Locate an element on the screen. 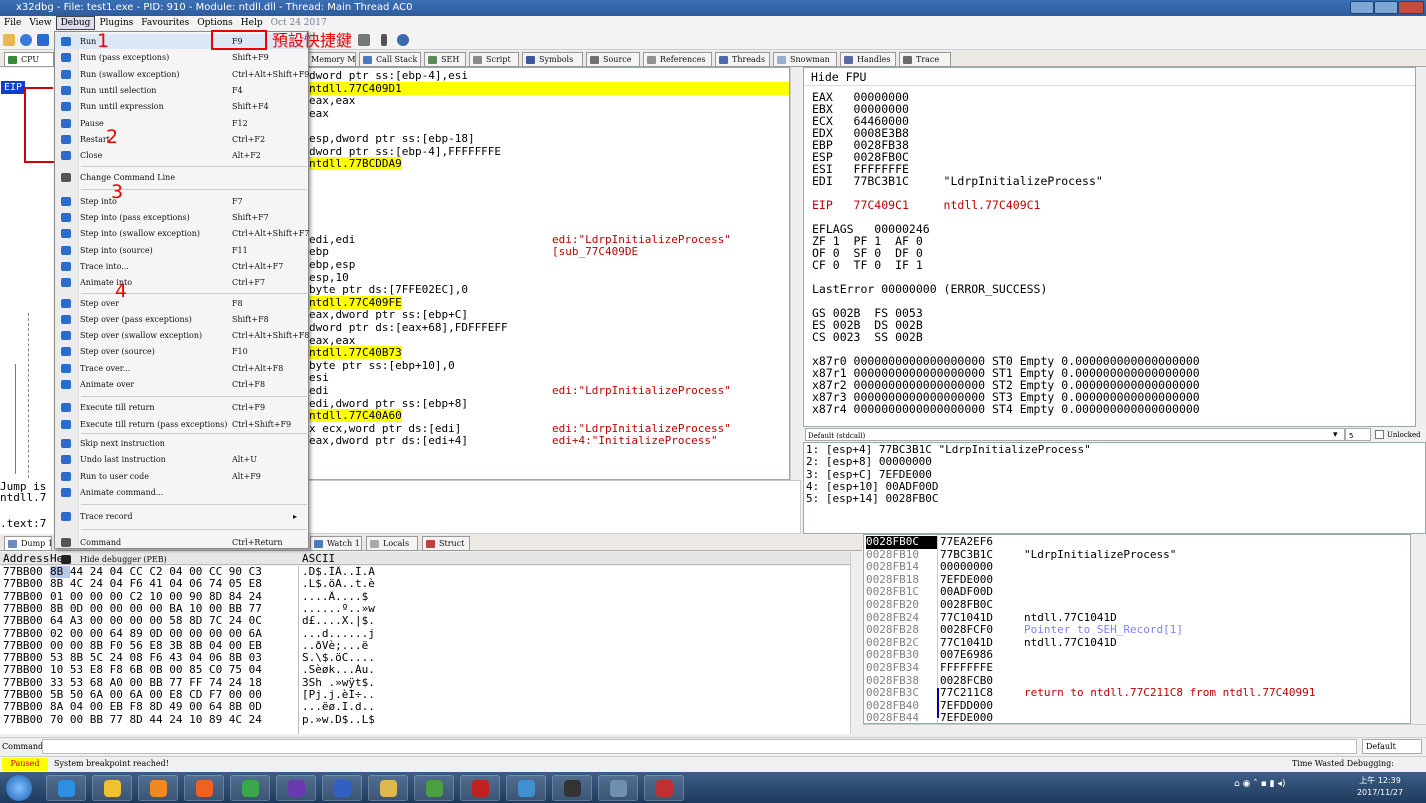 The width and height of the screenshot is (1426, 803). disasm-line: ebp,esp is located at coordinates (332, 264).